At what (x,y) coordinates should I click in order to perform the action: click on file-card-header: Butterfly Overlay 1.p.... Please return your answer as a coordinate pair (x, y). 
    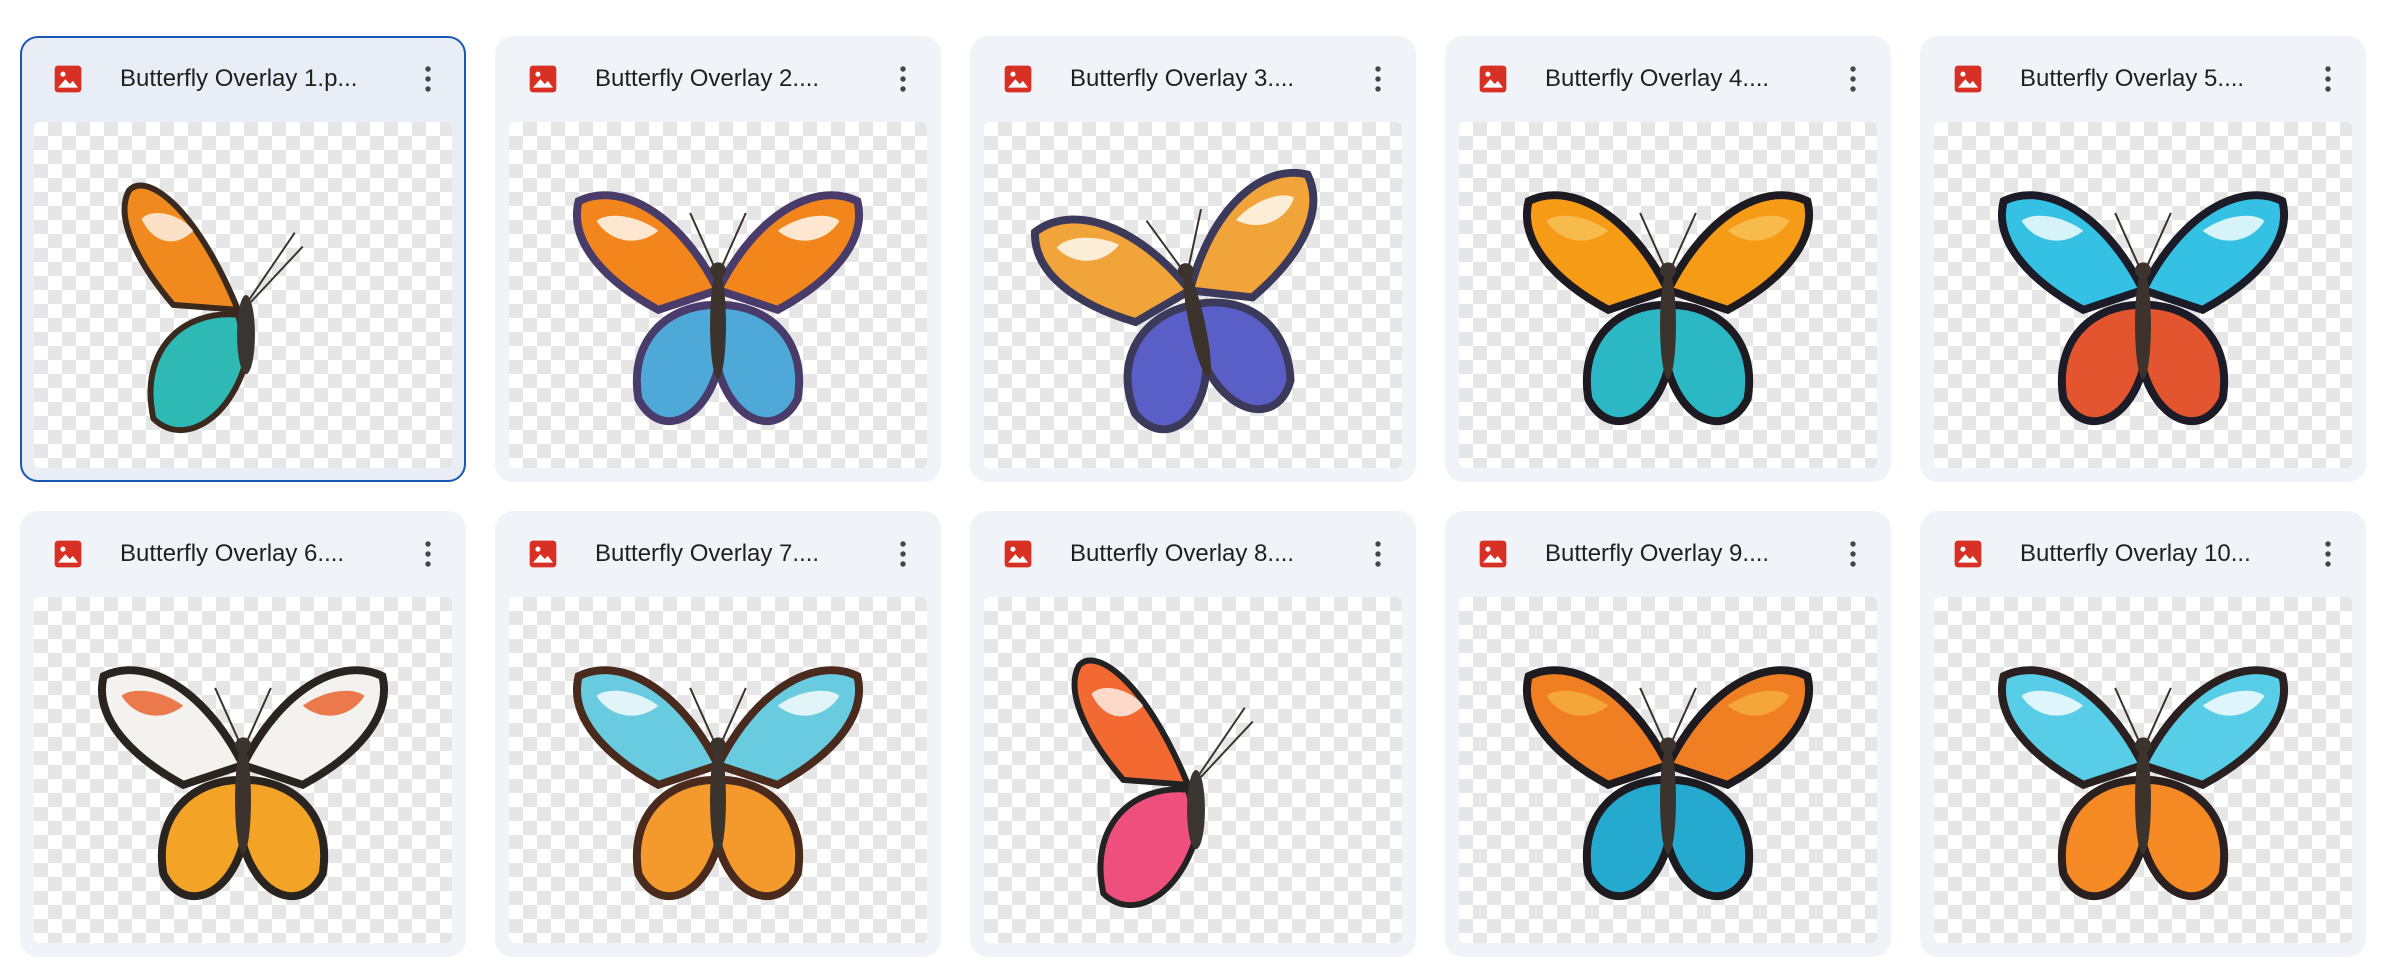
    Looking at the image, I should click on (243, 79).